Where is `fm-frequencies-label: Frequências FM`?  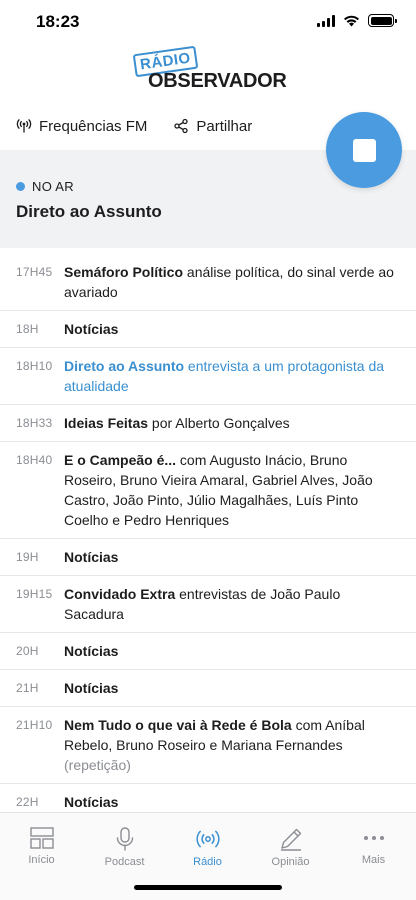
fm-frequencies-label: Frequências FM is located at coordinates (93, 126).